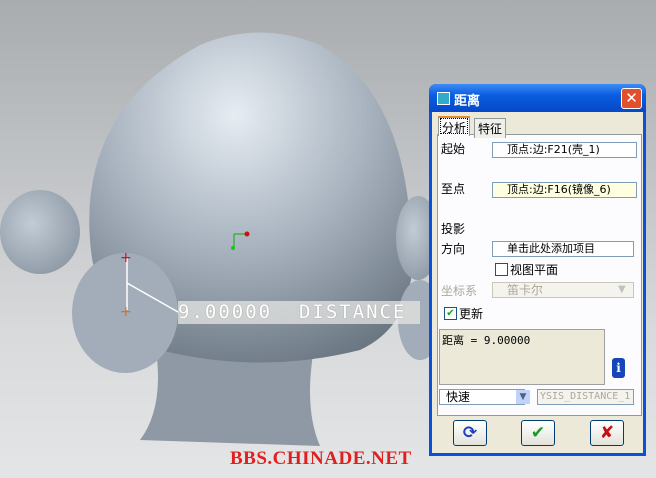 The width and height of the screenshot is (656, 478). What do you see at coordinates (490, 128) in the screenshot?
I see `tab-feature: 特征` at bounding box center [490, 128].